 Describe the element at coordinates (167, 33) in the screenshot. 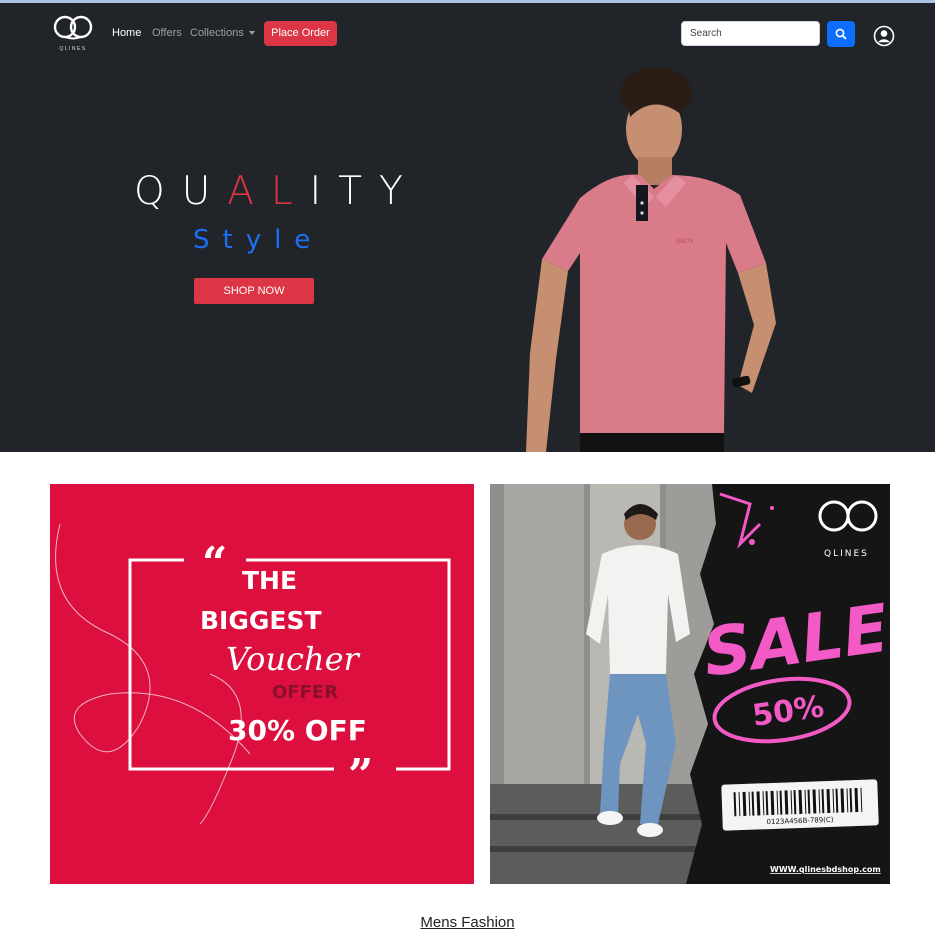

I see `nav-offers-link: Offers` at that location.